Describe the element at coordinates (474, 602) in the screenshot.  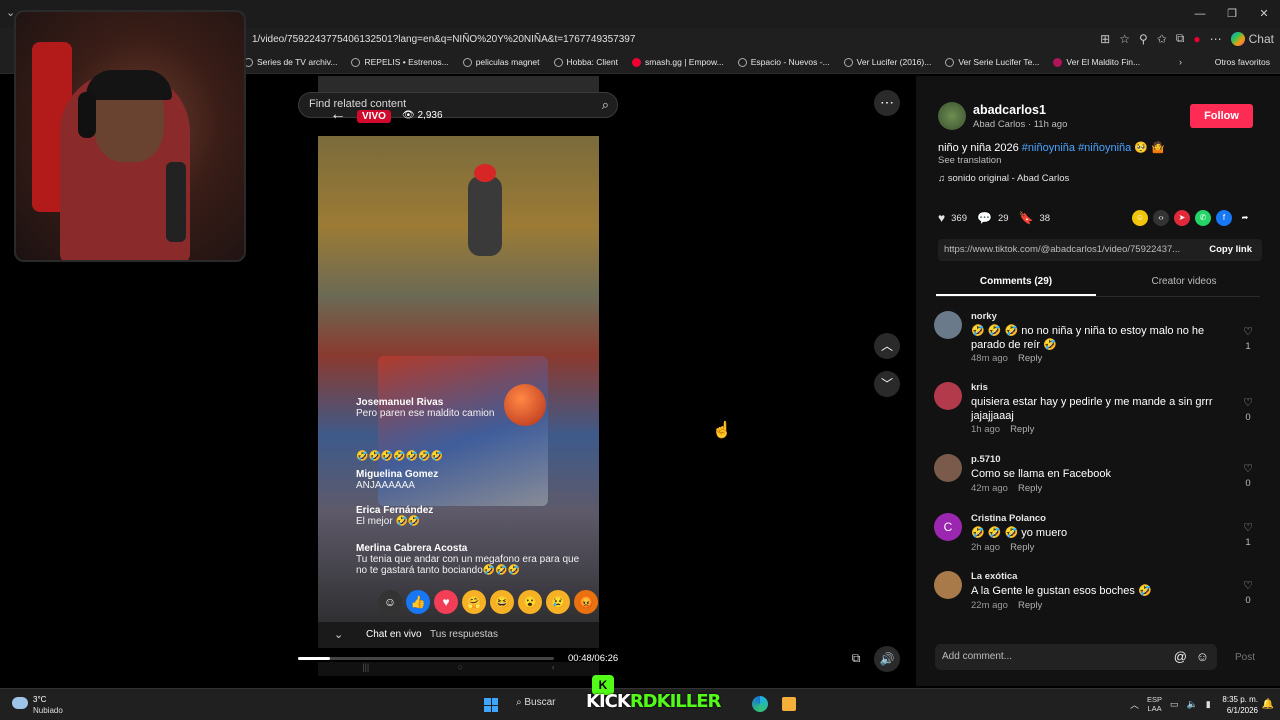
I see `care-reaction-icon: 🤗` at that location.